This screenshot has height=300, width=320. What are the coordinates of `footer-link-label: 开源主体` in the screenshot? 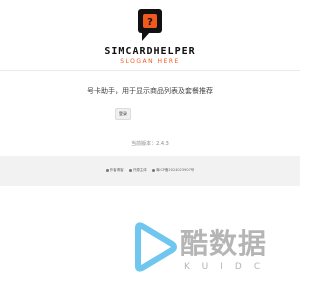 It's located at (139, 170).